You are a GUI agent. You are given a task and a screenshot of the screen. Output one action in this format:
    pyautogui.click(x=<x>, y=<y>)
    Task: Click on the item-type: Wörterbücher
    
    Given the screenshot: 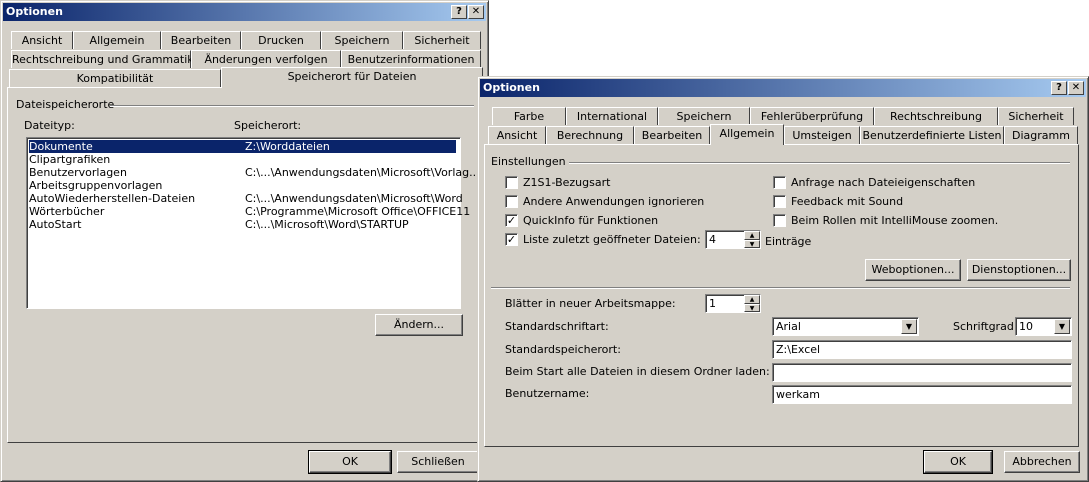 What is the action you would take?
    pyautogui.click(x=67, y=211)
    